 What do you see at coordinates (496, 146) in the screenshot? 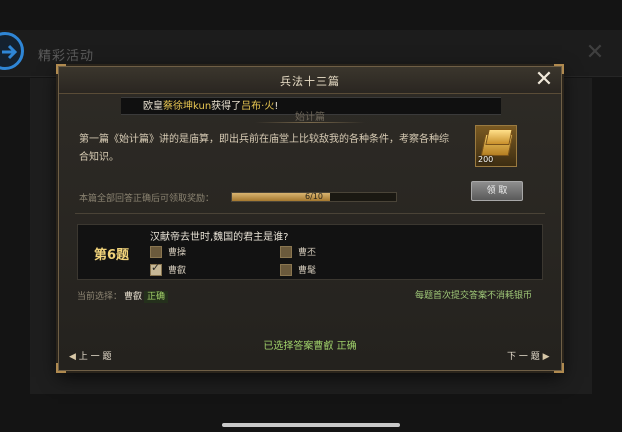
I see `reward-item: 200` at bounding box center [496, 146].